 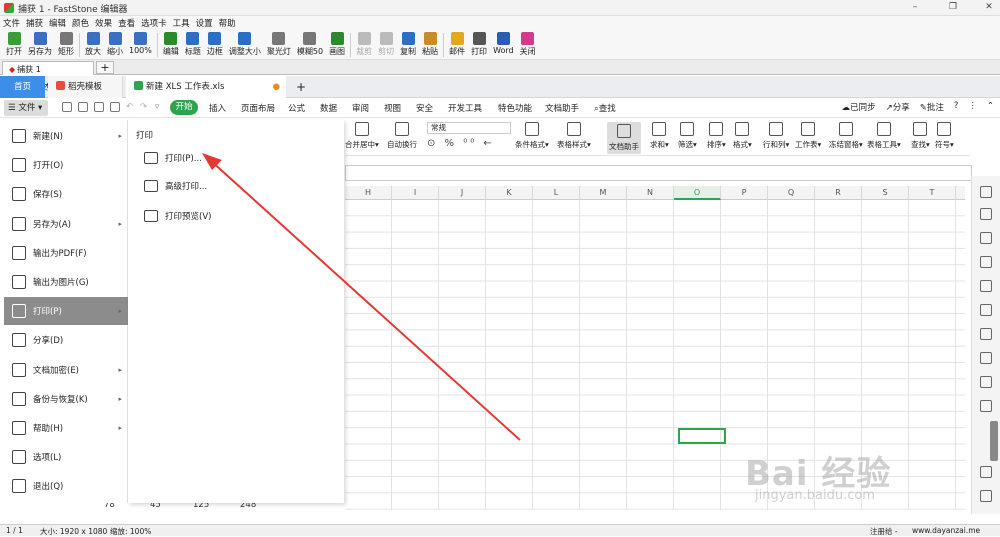 I want to click on zoom-level: 缩放: 100%, so click(x=131, y=531).